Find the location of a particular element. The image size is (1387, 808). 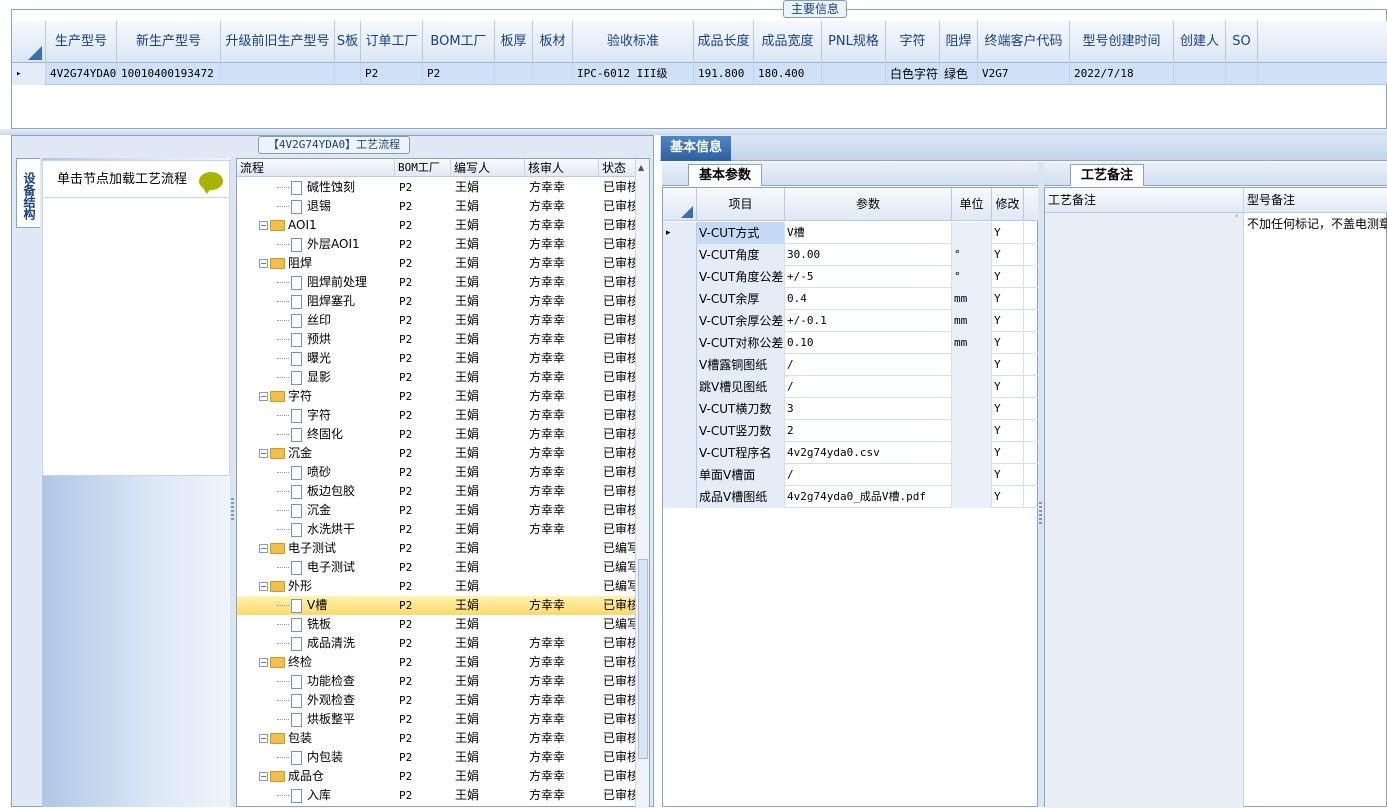

tree-group-row: − 包装 P2 王娟 方幸幸 已审核 is located at coordinates (437, 738).